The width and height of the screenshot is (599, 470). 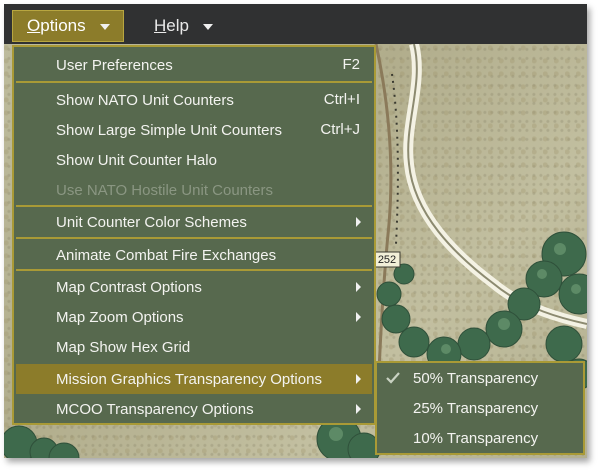 I want to click on shortcut-label: F2, so click(x=351, y=64).